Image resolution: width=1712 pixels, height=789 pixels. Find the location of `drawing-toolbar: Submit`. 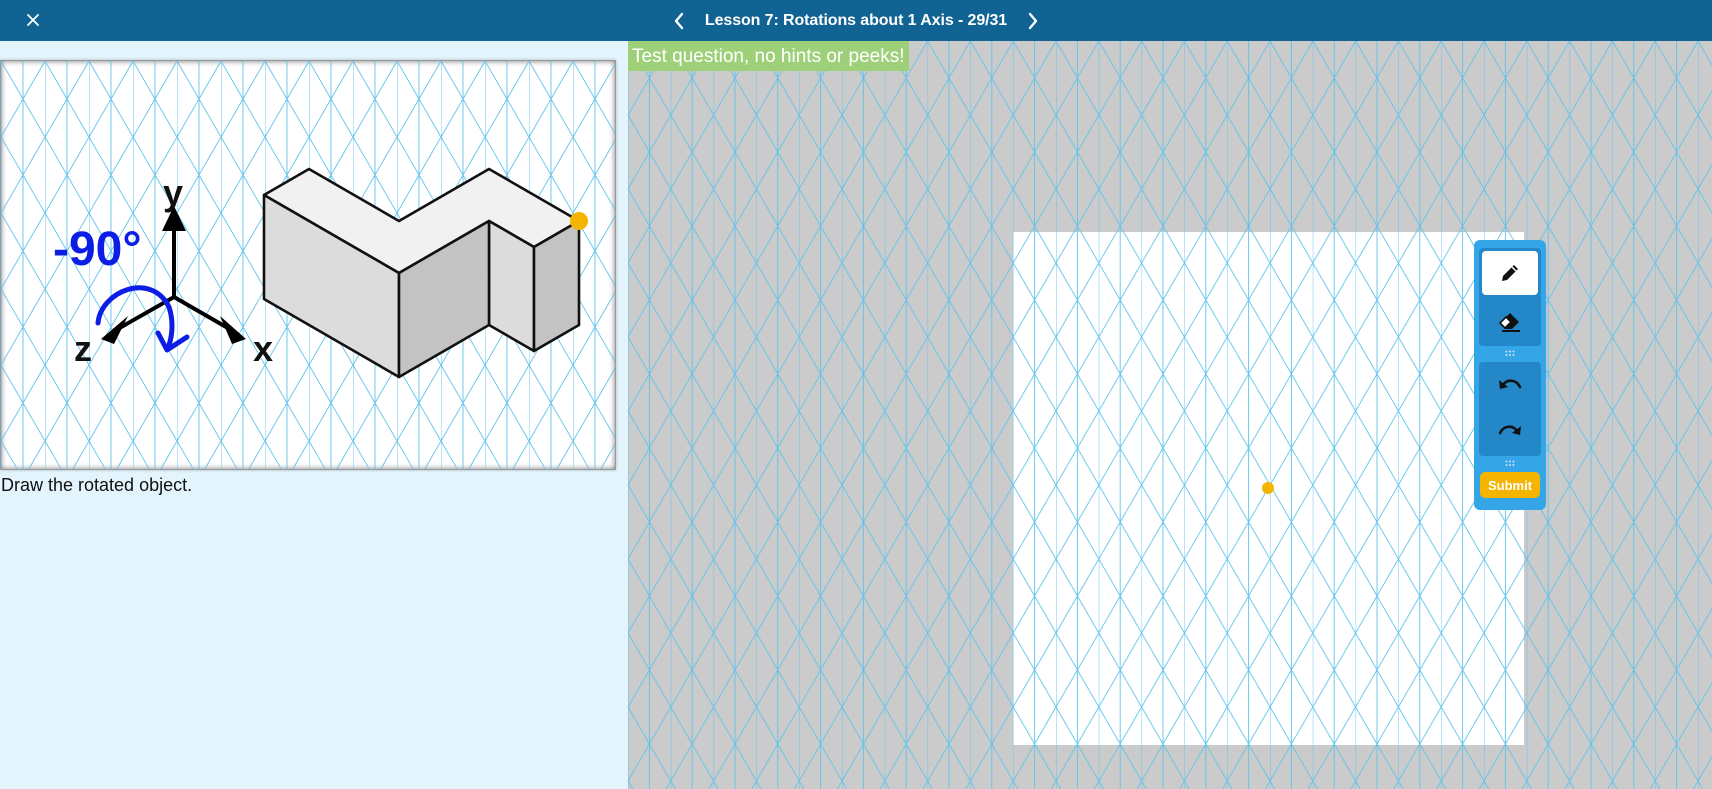

drawing-toolbar: Submit is located at coordinates (1510, 375).